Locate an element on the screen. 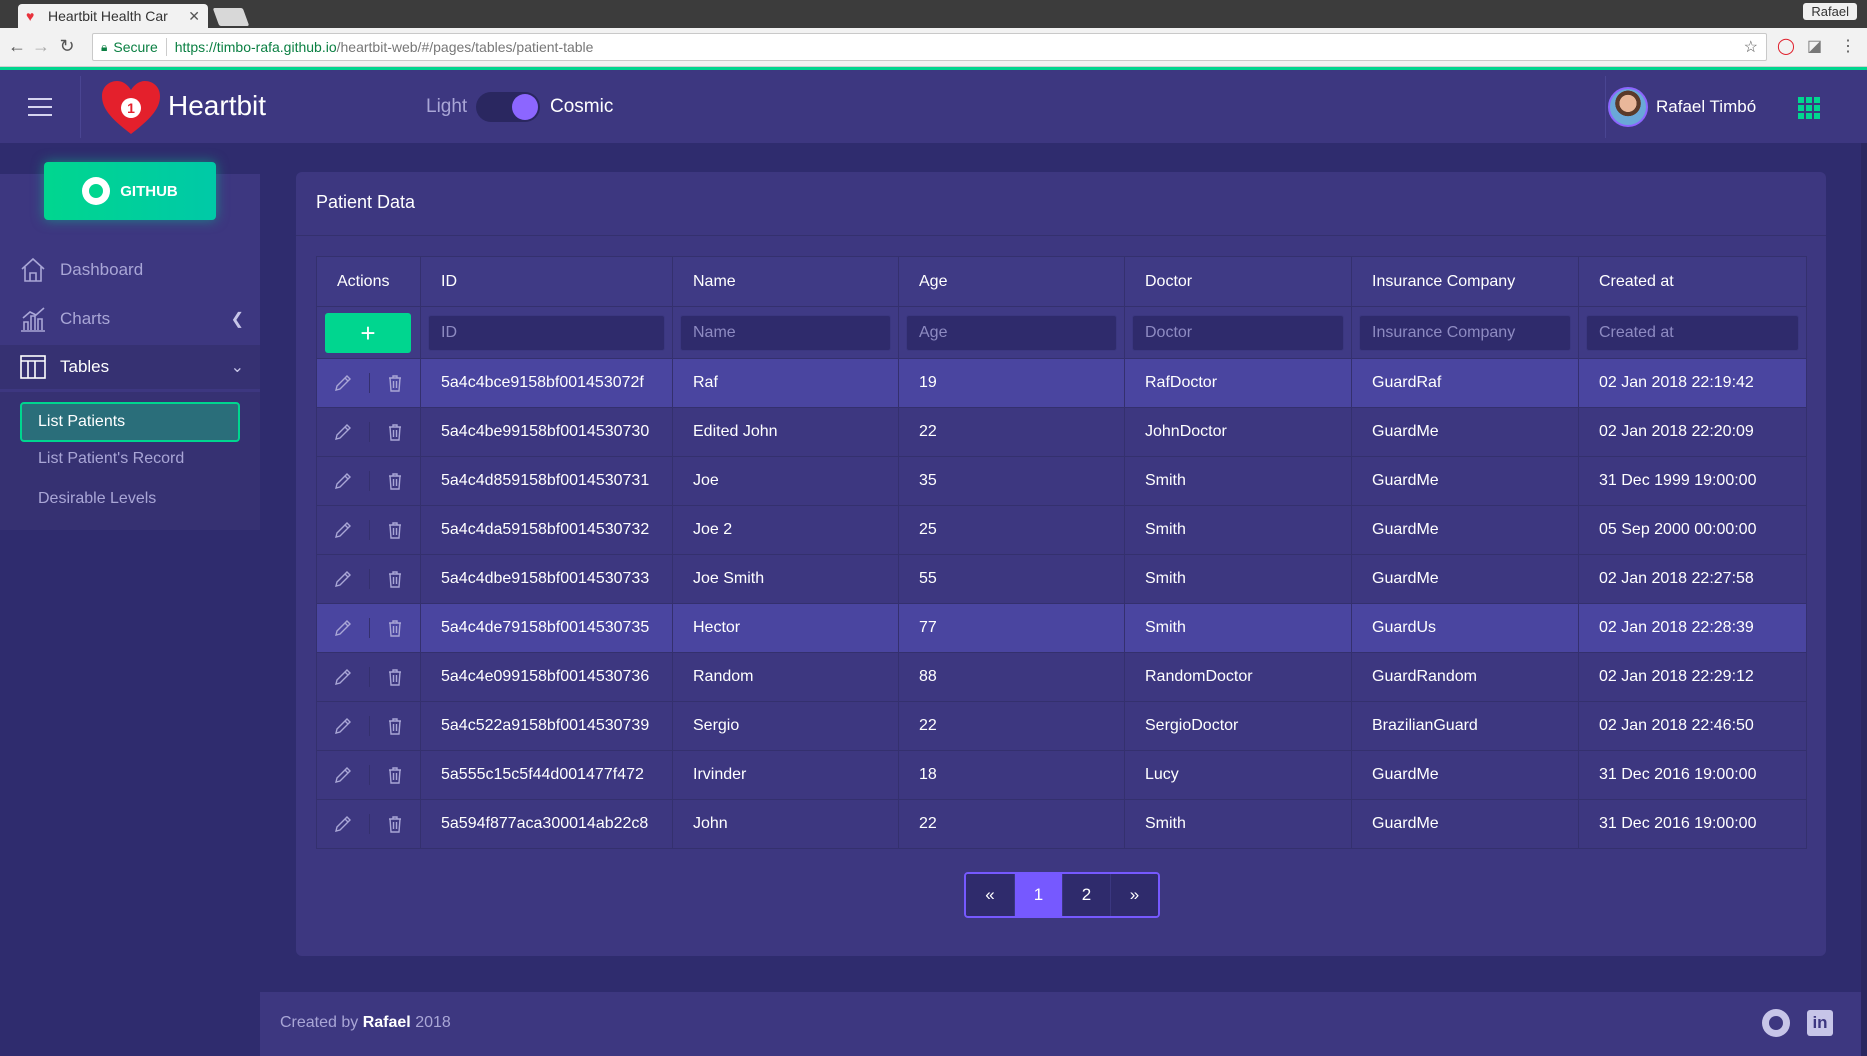 The width and height of the screenshot is (1867, 1056). column-header-doctor: Doctor is located at coordinates (1238, 281).